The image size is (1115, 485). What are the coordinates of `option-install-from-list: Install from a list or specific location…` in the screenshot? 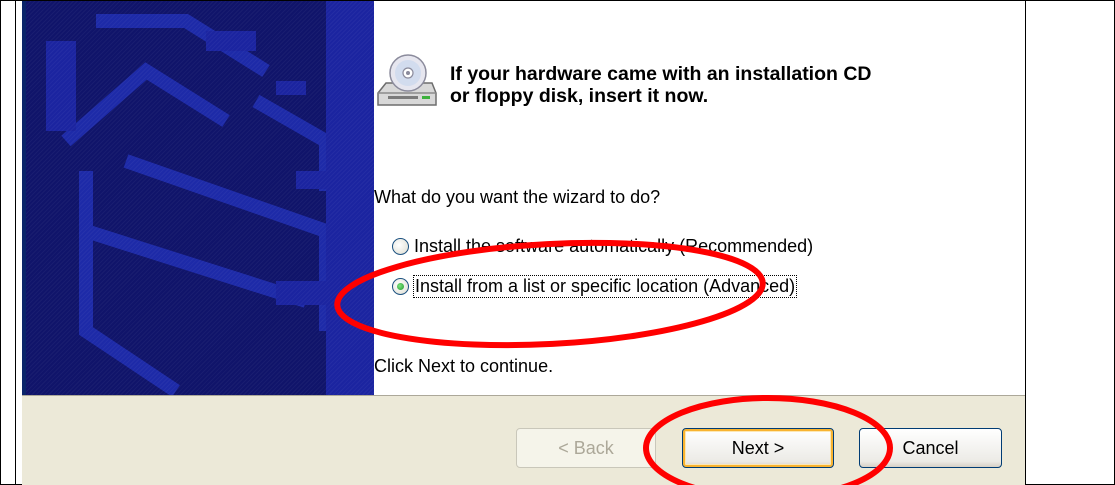 It's located at (595, 286).